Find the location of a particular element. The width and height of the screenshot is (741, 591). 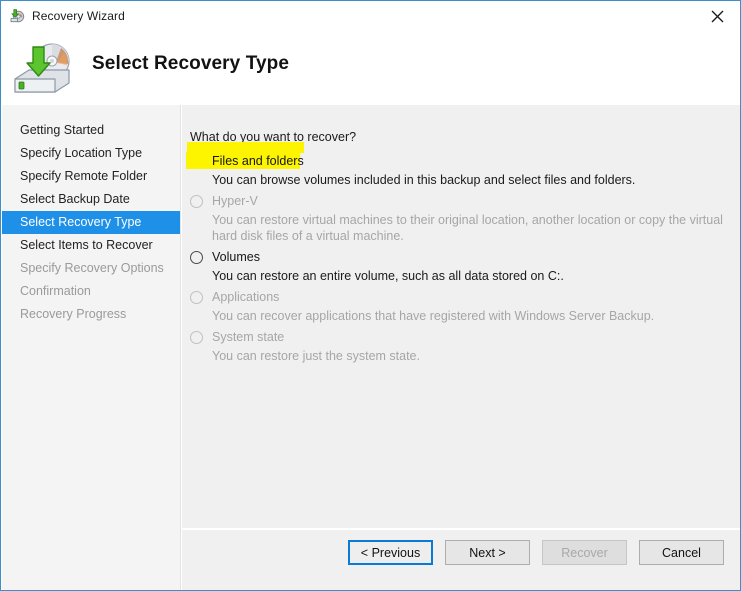

radio-row-hyper-v: Hyper-V is located at coordinates (460, 201).